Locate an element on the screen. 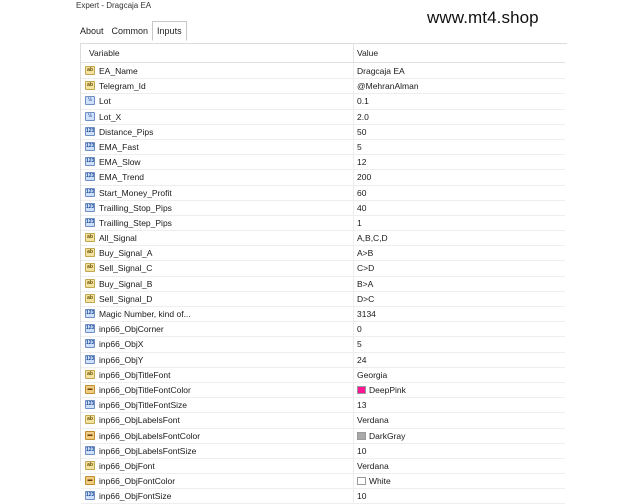 Image resolution: width=640 pixels, height=504 pixels. table-row: 123 inp66_ObjY 24 is located at coordinates (323, 360).